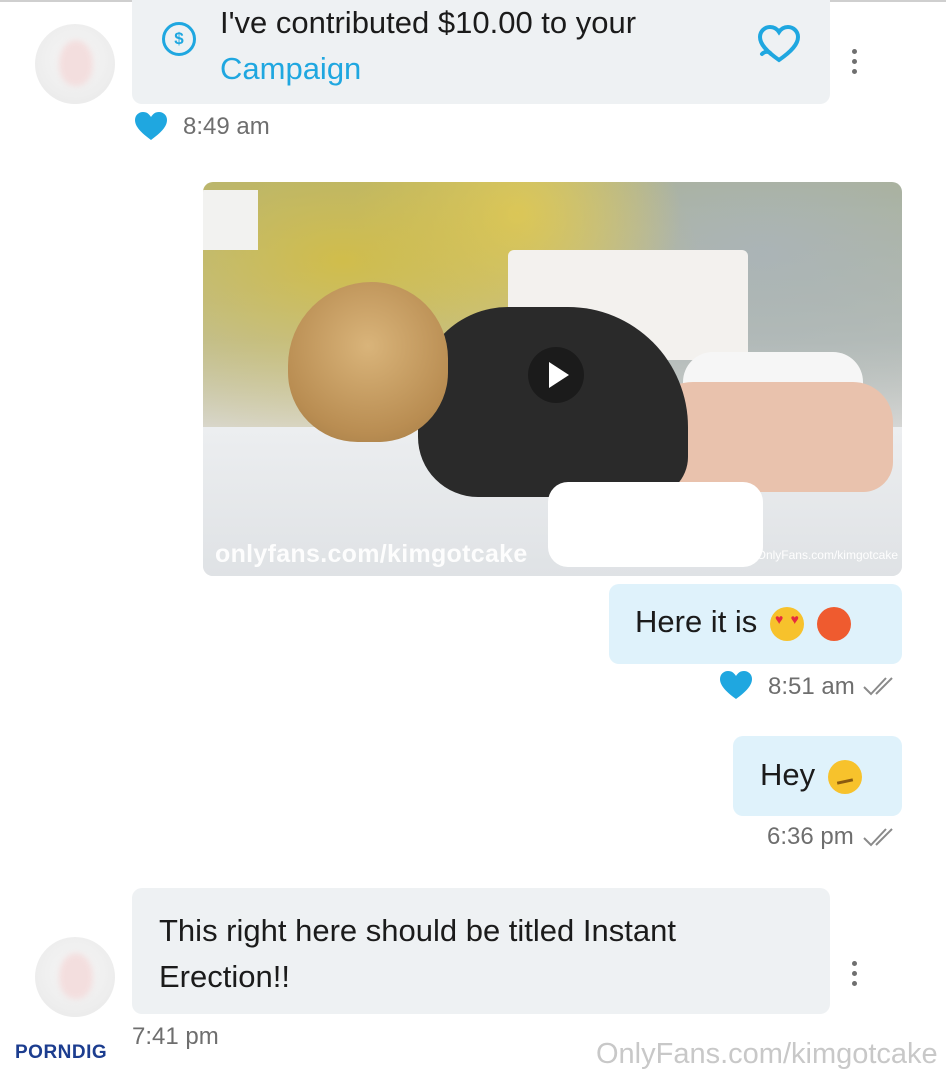 The height and width of the screenshot is (1080, 946). Describe the element at coordinates (175, 1036) in the screenshot. I see `message-time: 7:41 pm` at that location.